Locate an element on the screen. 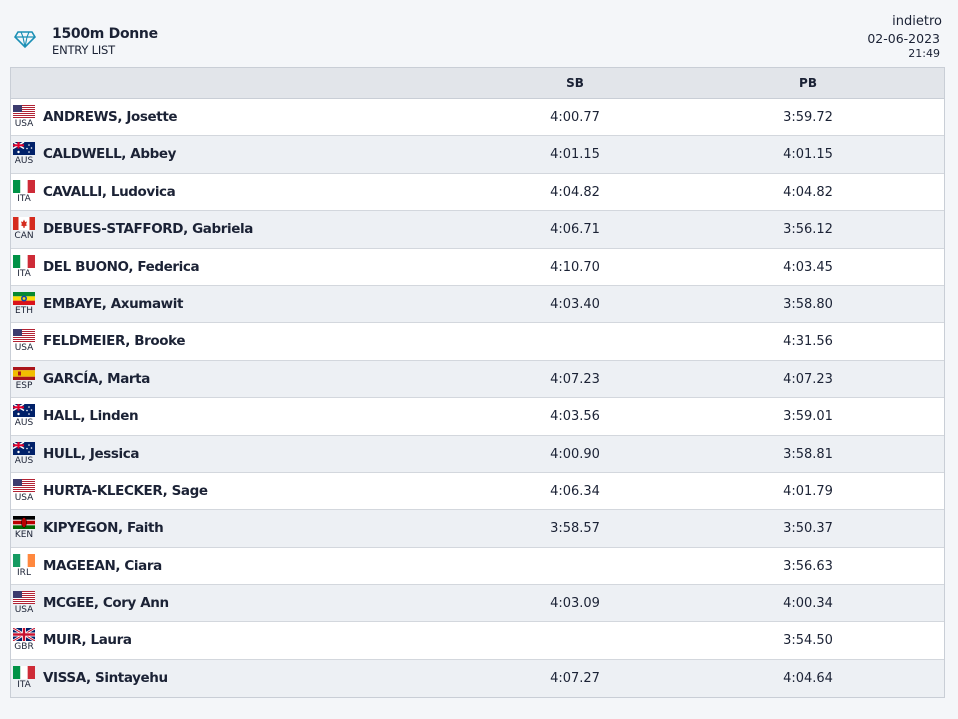 The width and height of the screenshot is (958, 719). table-row: AUS HALL, Linden 4:03.56 3:59.01 is located at coordinates (477, 417).